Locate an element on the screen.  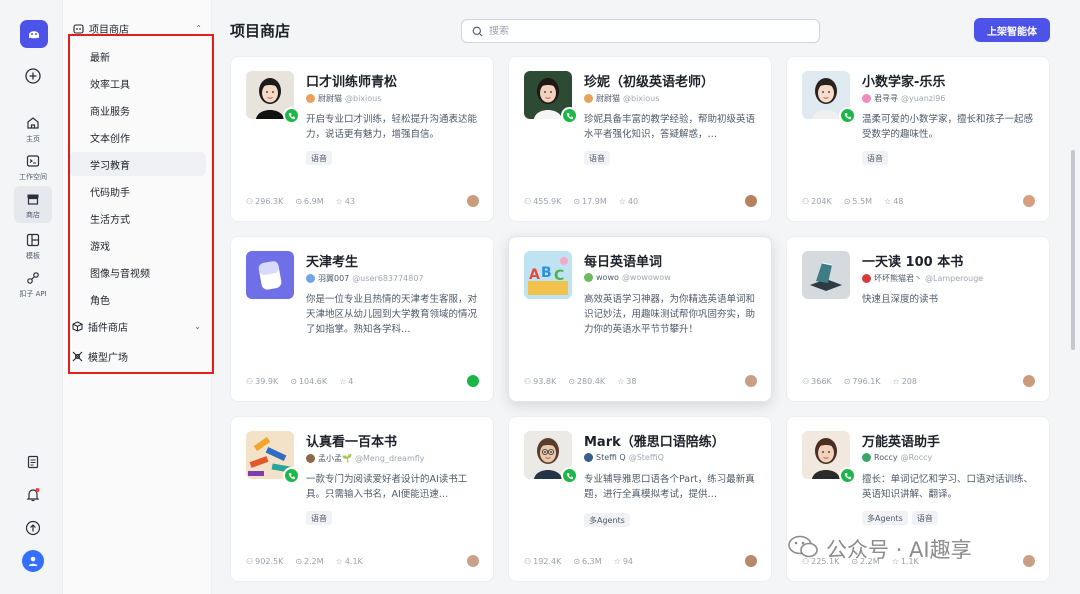
chats-count: 6.3M is located at coordinates (592, 561).